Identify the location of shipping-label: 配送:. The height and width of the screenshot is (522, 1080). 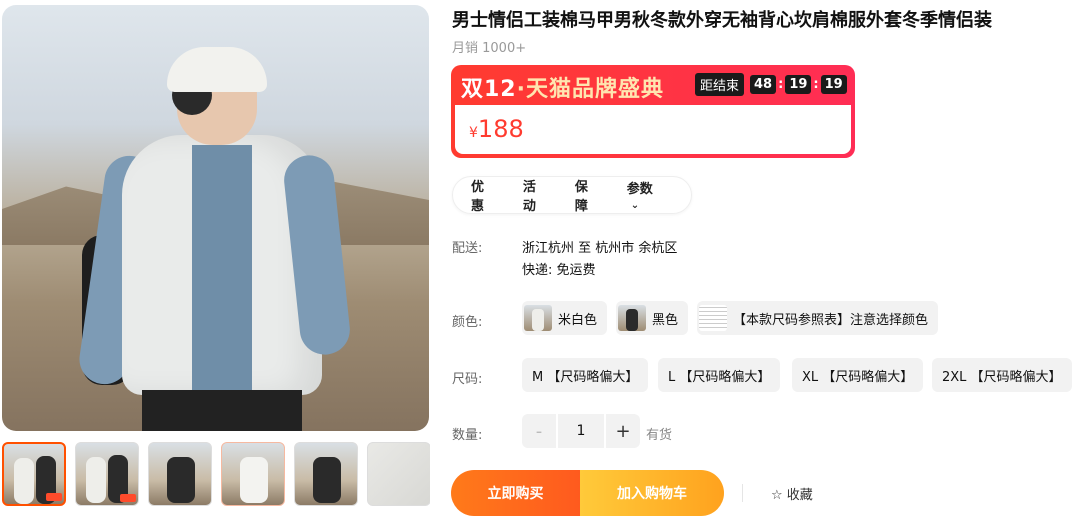
(467, 248).